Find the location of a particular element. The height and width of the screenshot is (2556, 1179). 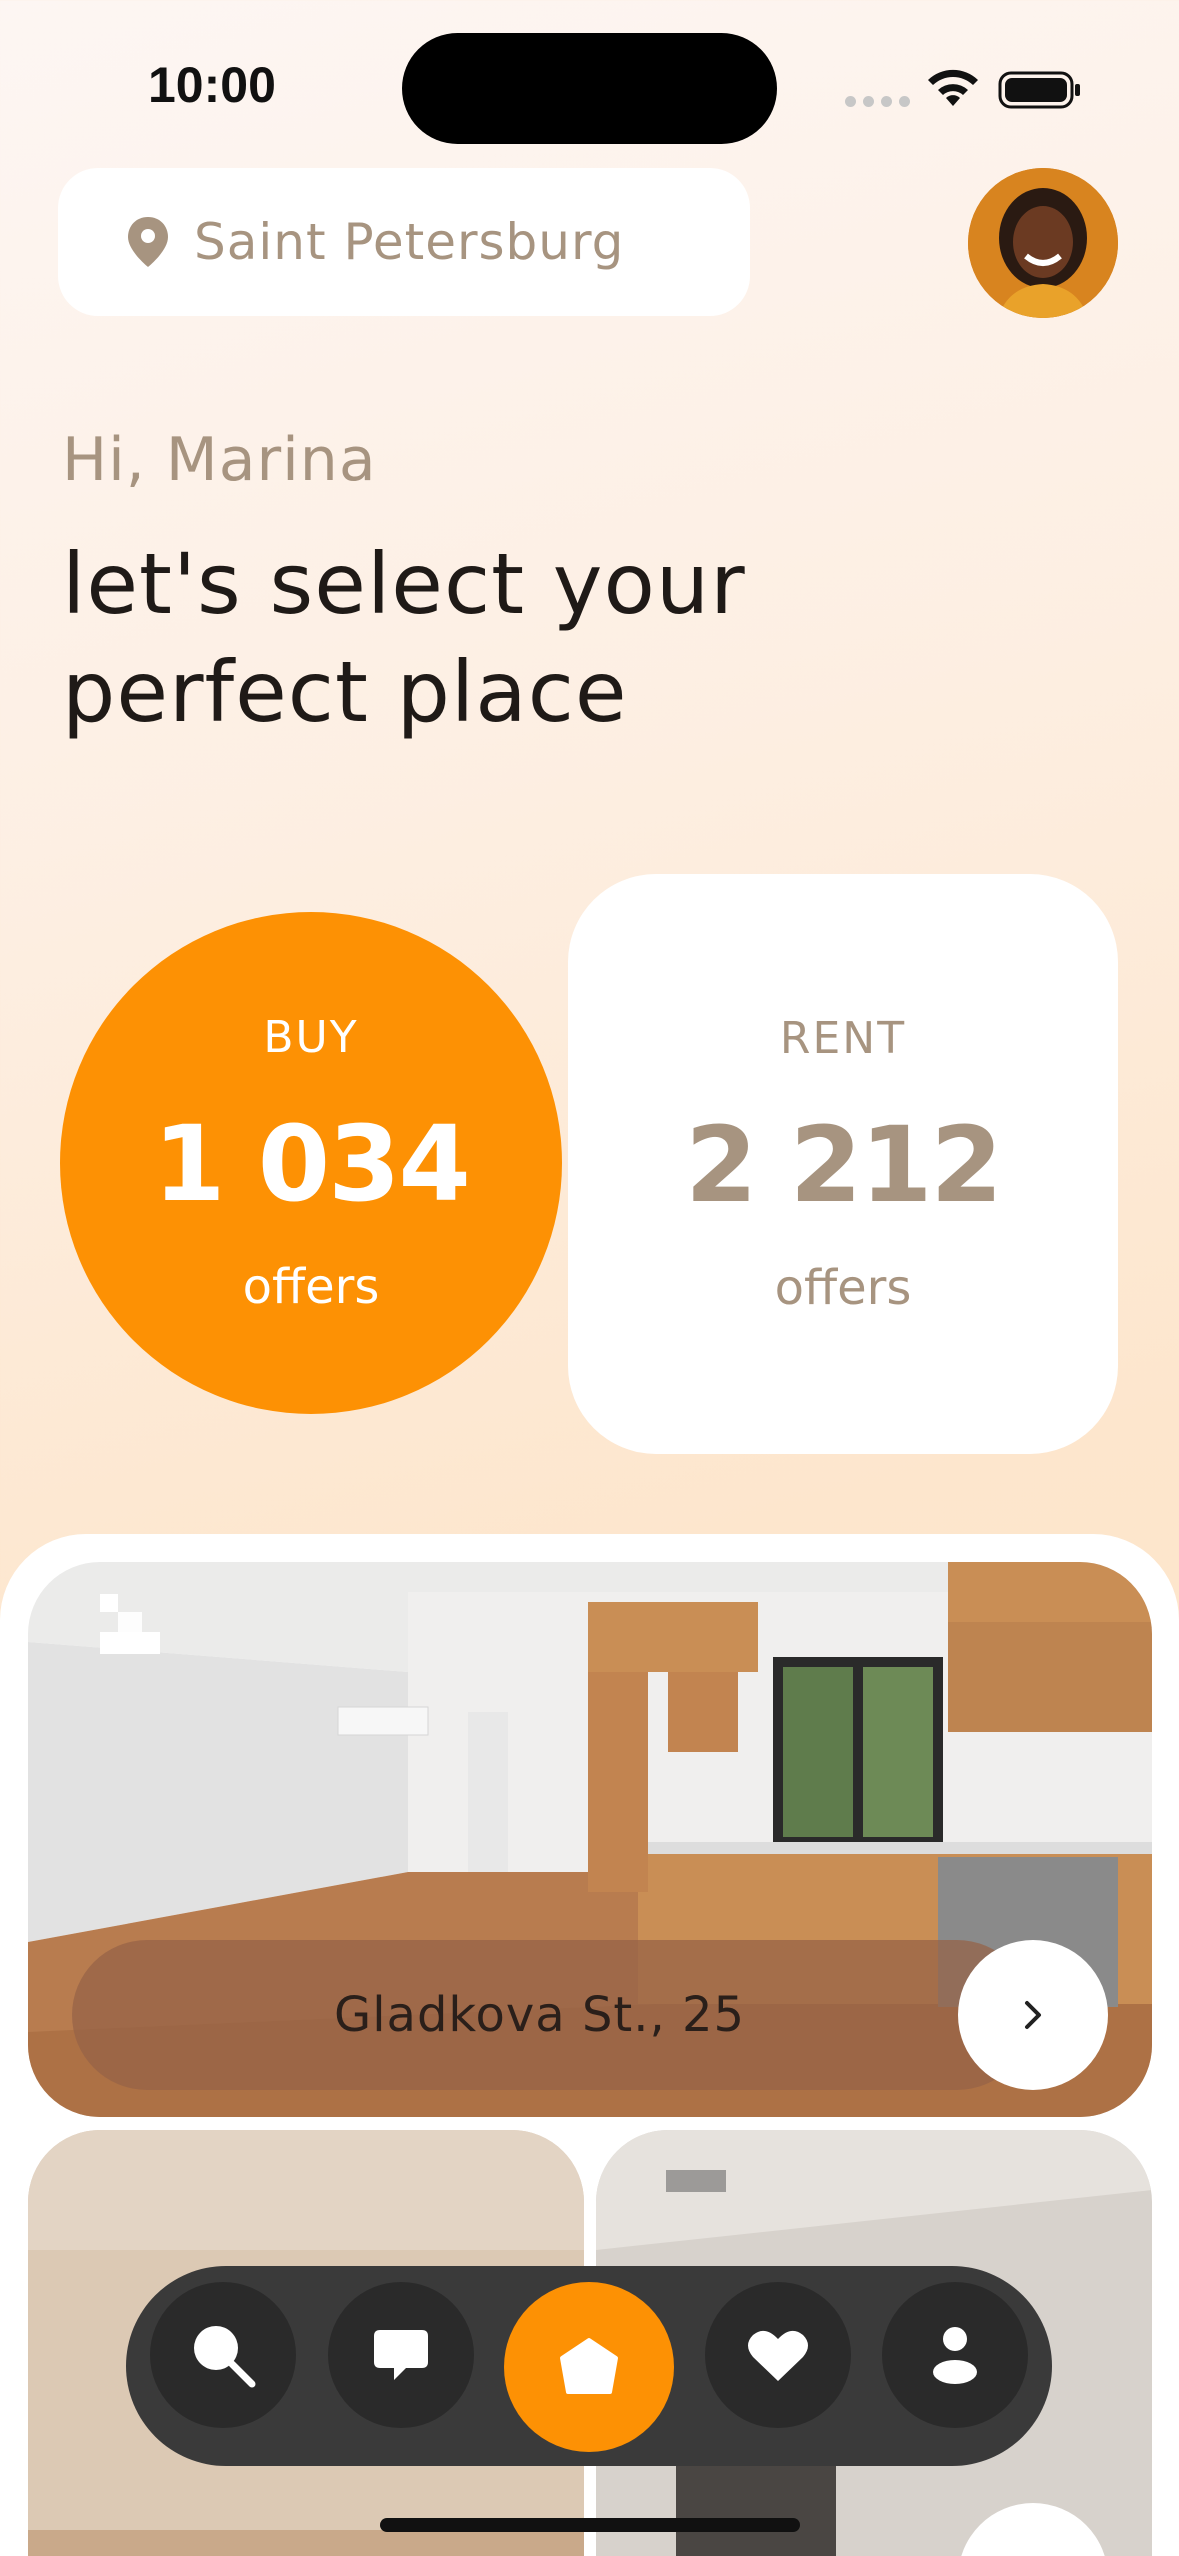

search-icon is located at coordinates (225, 2357).